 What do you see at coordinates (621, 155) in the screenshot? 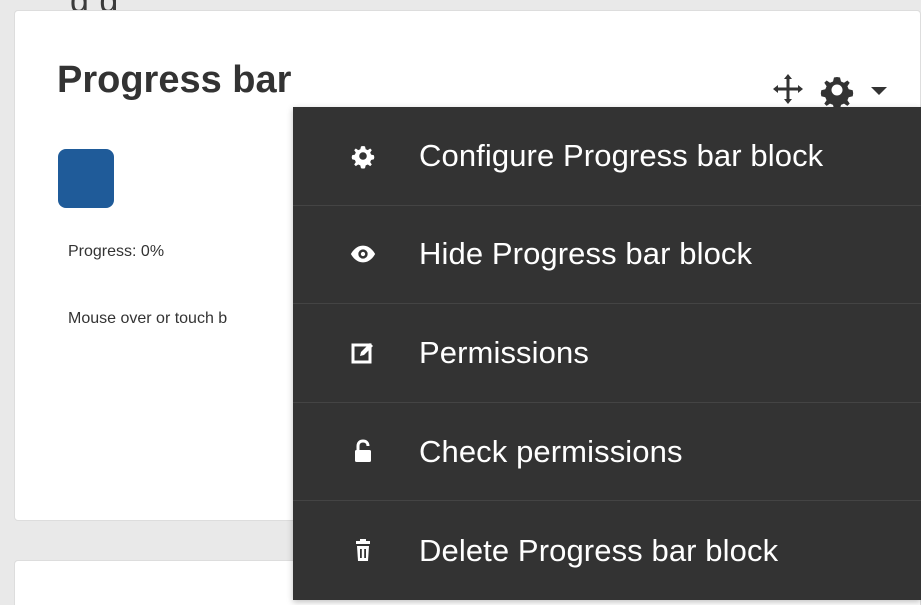
I see `menu-item-label: Configure Progress bar block` at bounding box center [621, 155].